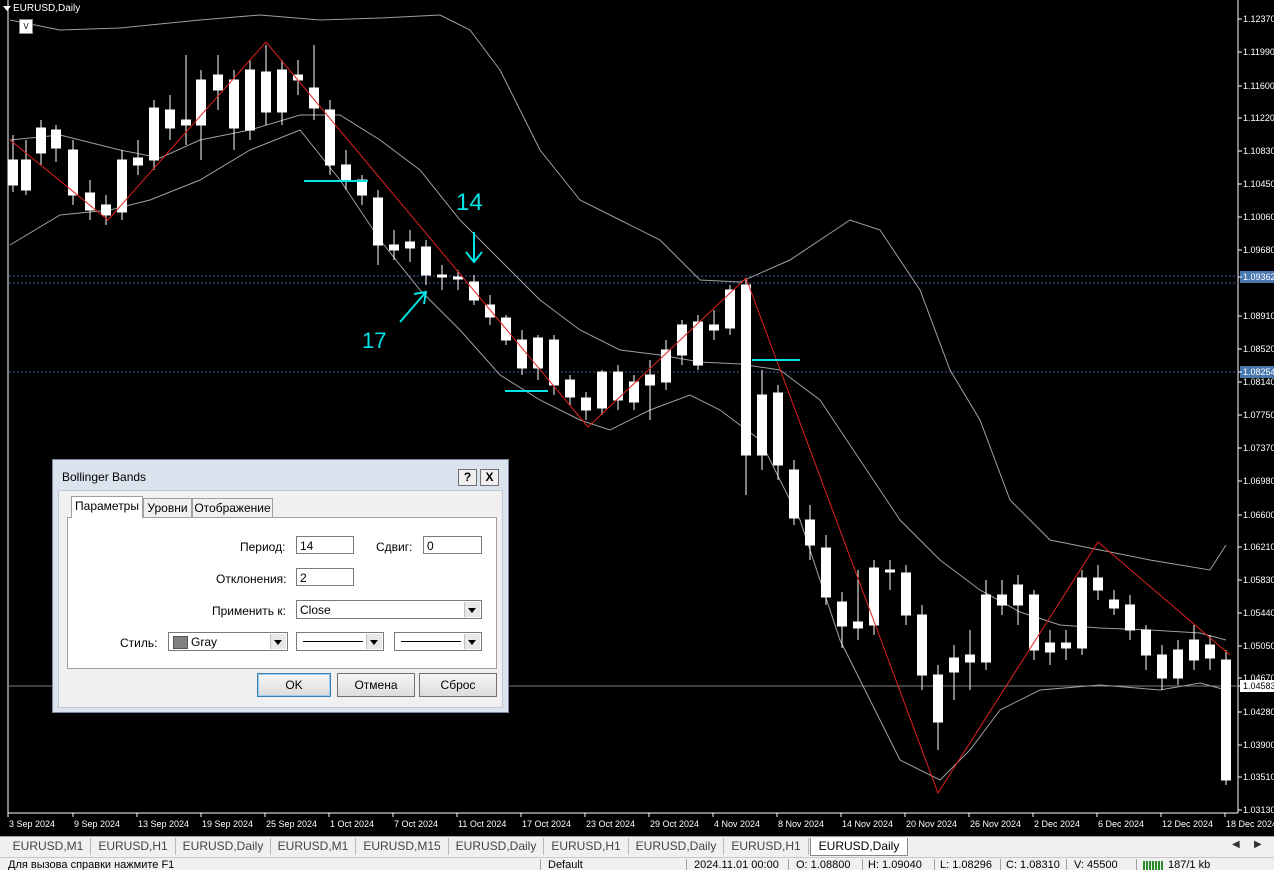 This screenshot has width=1274, height=870. Describe the element at coordinates (228, 641) in the screenshot. I see `style-color-select: Gray` at that location.